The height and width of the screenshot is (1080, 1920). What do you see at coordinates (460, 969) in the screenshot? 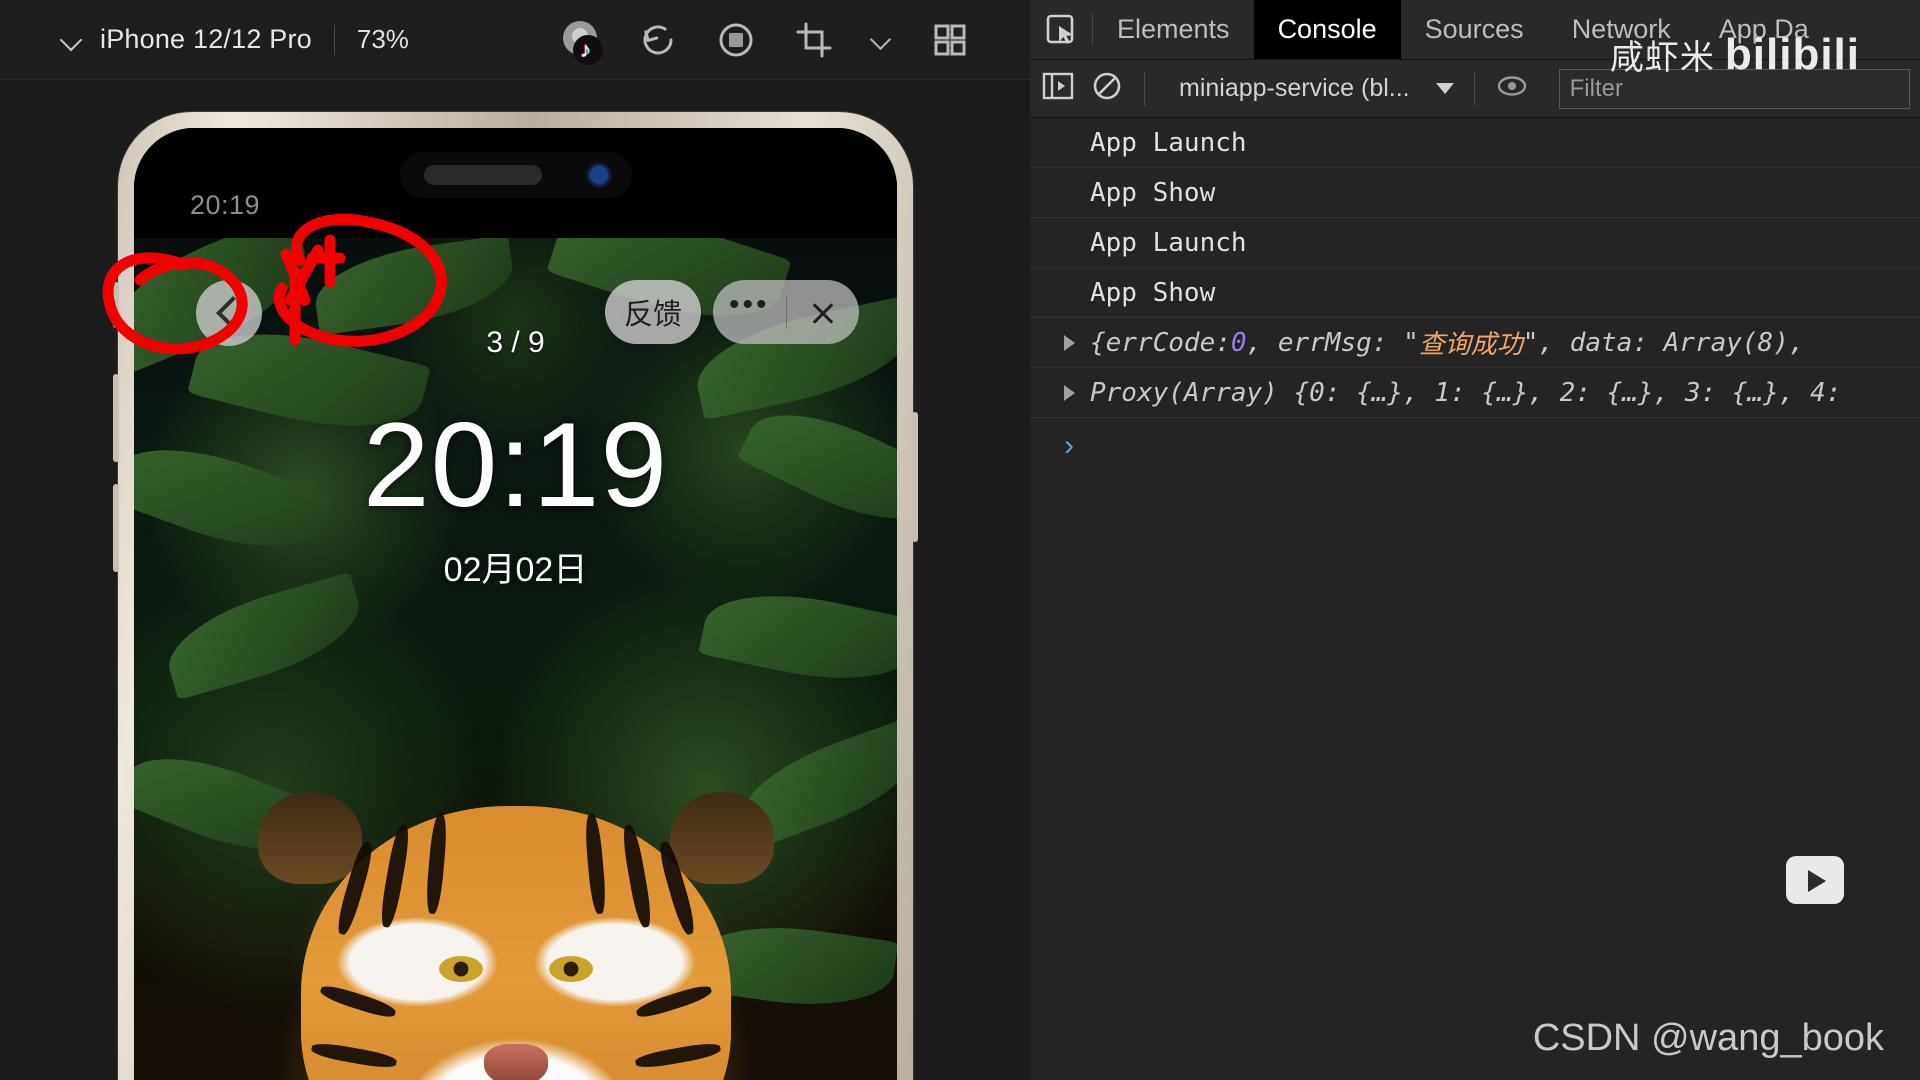
I see `tiger-eye-left` at bounding box center [460, 969].